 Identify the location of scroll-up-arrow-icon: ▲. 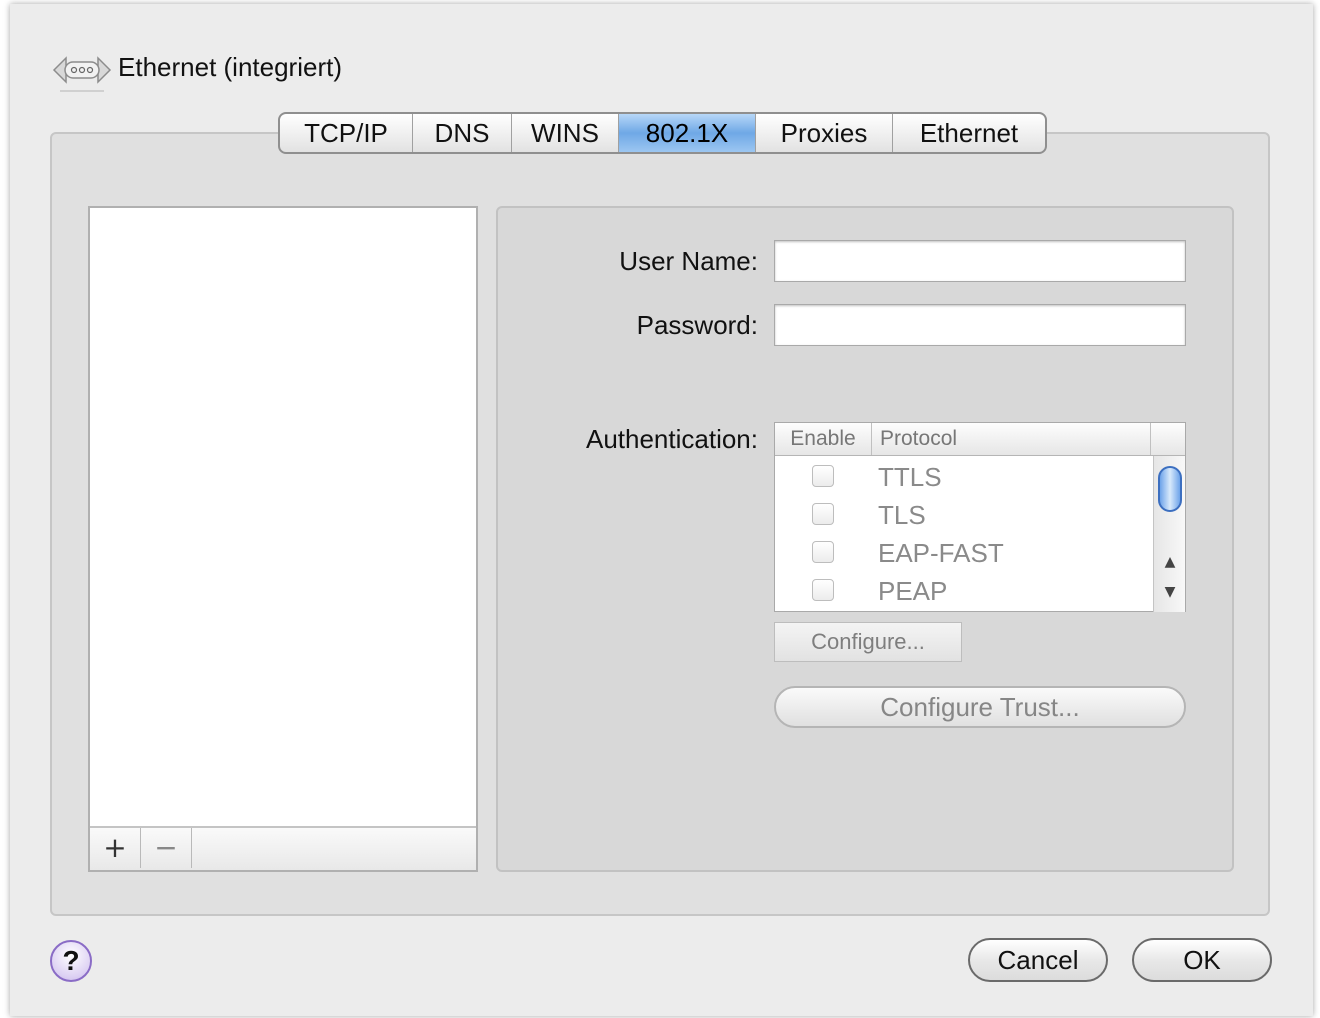
(1170, 562).